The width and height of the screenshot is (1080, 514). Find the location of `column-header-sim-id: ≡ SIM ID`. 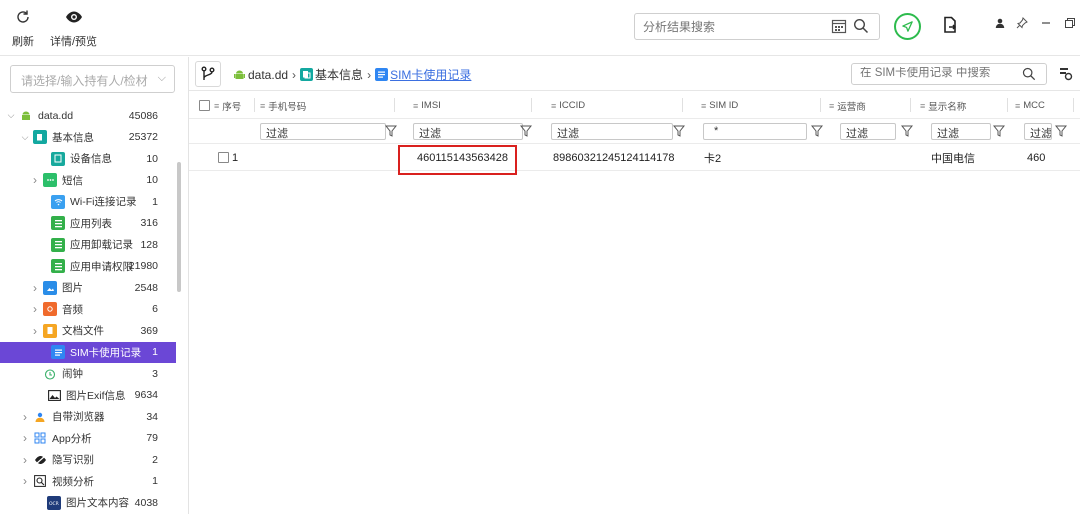

column-header-sim-id: ≡ SIM ID is located at coordinates (719, 105).